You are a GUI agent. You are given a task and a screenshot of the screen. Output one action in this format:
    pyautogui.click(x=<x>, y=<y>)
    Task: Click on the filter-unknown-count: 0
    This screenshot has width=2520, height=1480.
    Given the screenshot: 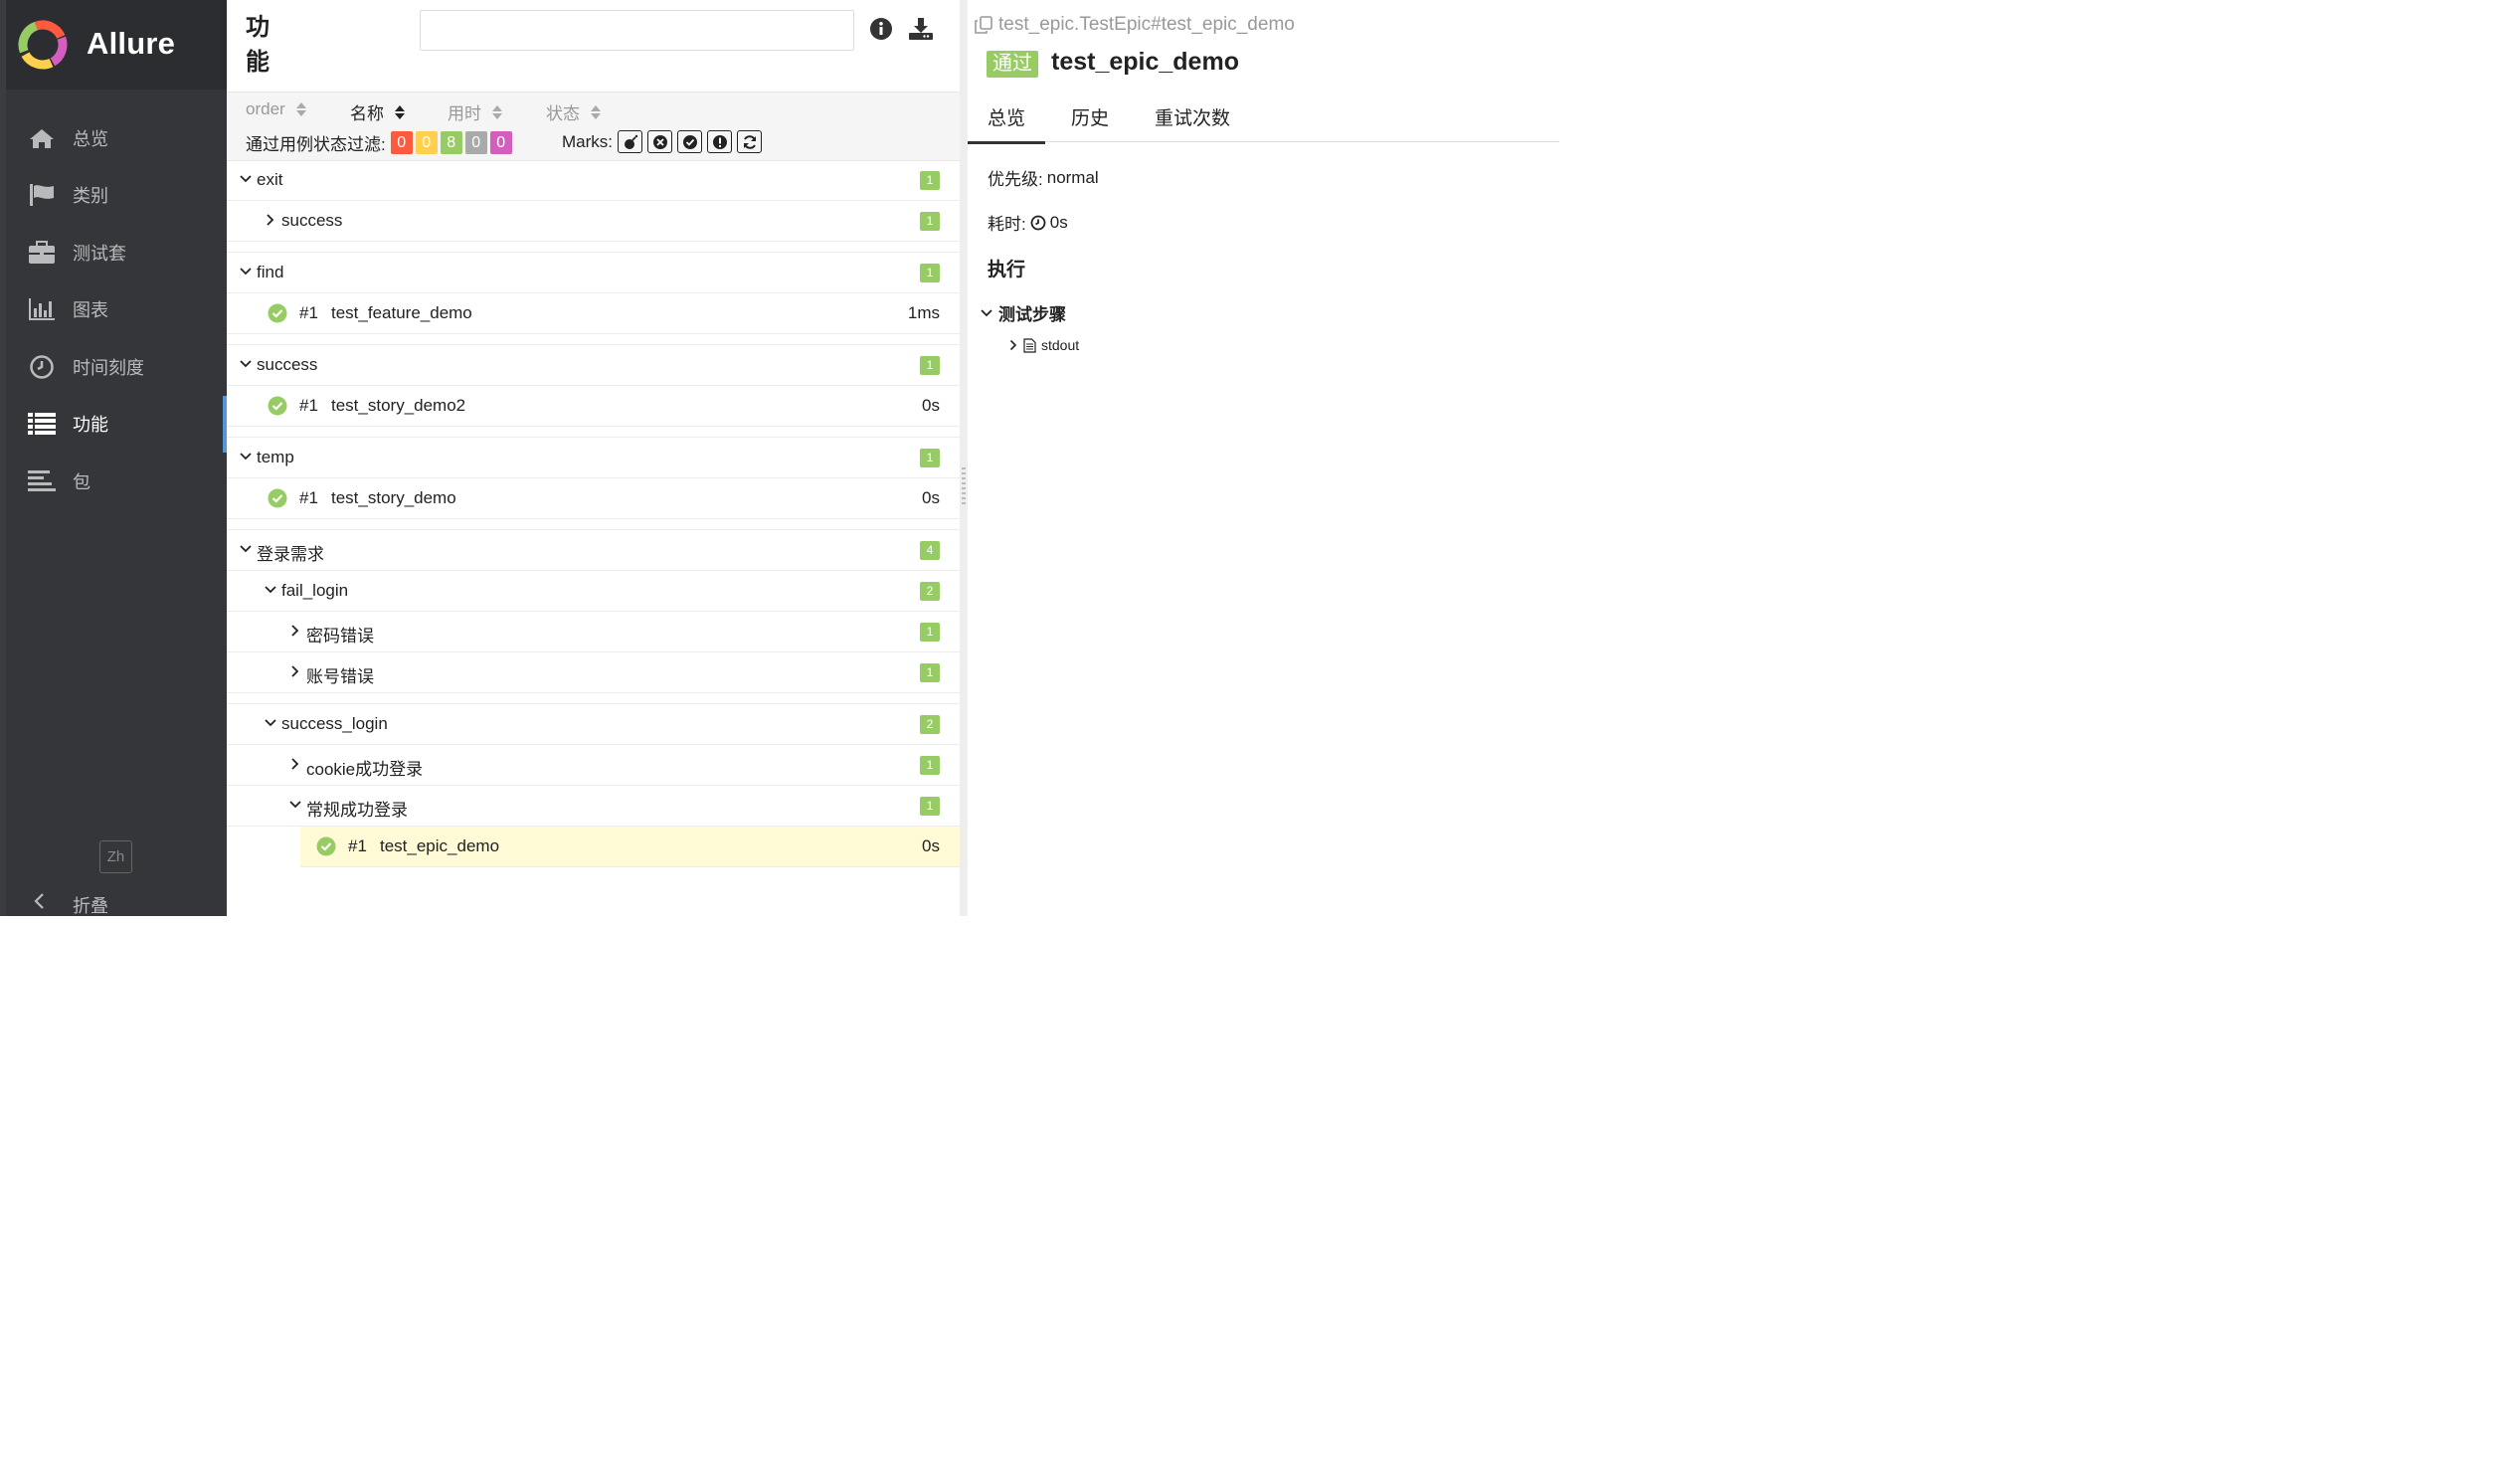 What is the action you would take?
    pyautogui.click(x=500, y=142)
    